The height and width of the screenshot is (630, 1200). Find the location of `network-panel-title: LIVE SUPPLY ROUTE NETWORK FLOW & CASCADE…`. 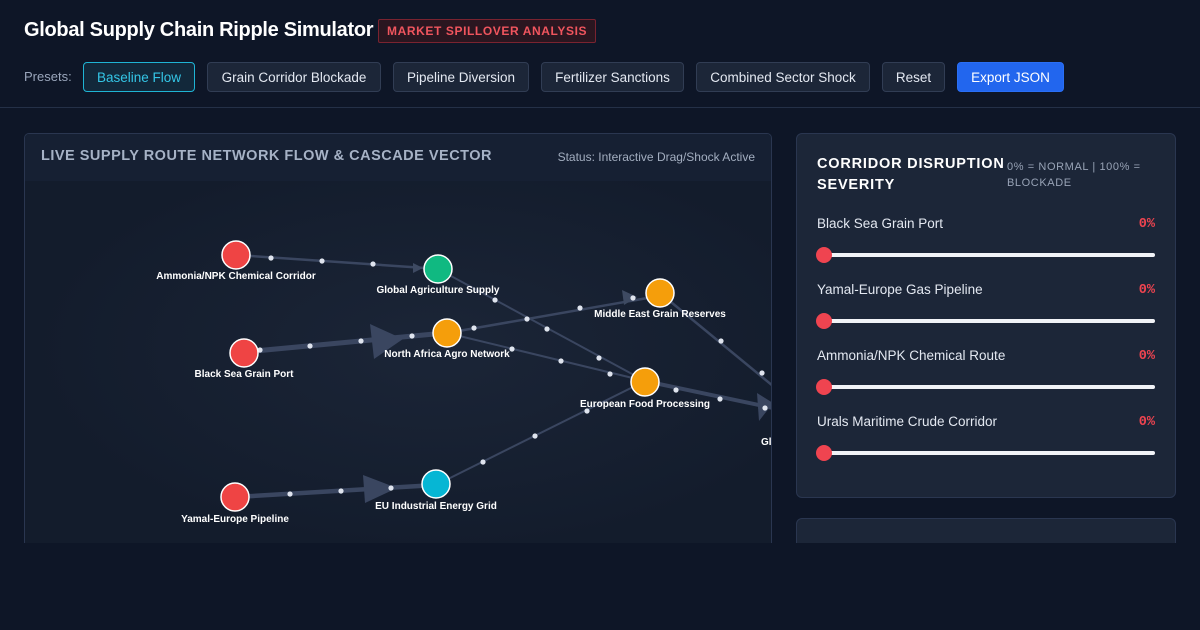

network-panel-title: LIVE SUPPLY ROUTE NETWORK FLOW & CASCADE… is located at coordinates (267, 156).